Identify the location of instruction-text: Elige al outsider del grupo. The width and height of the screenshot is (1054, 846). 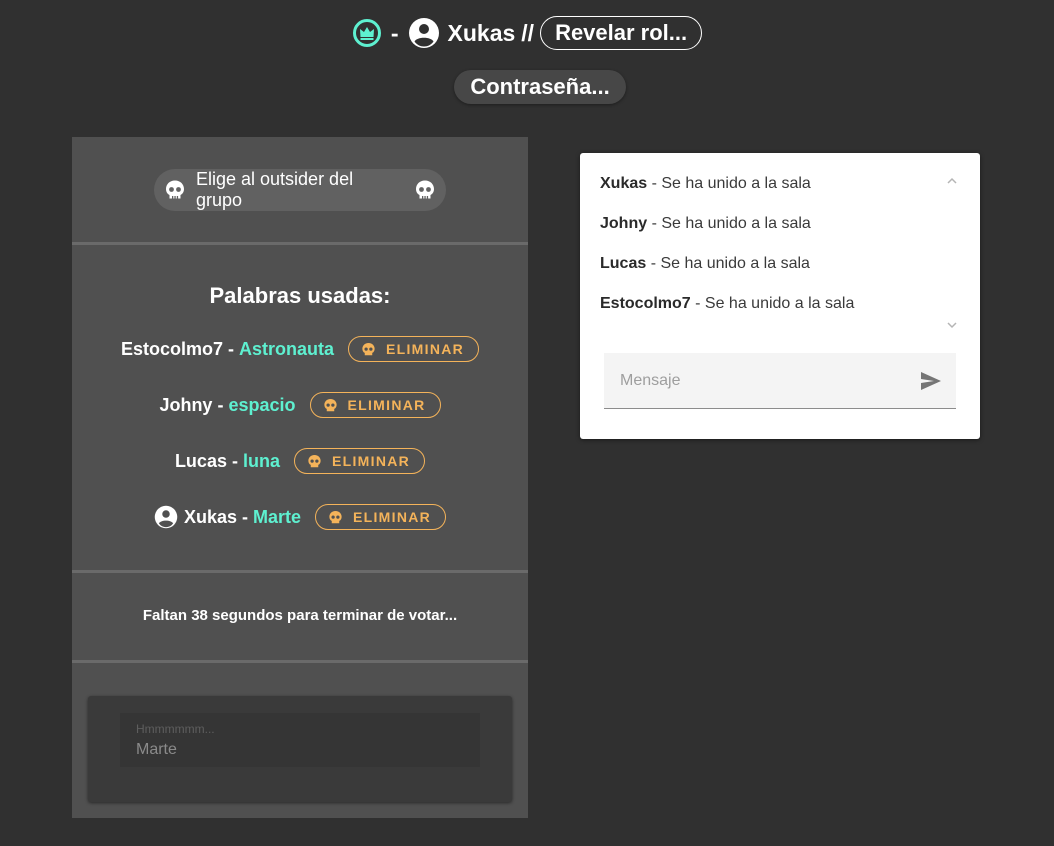
(274, 189).